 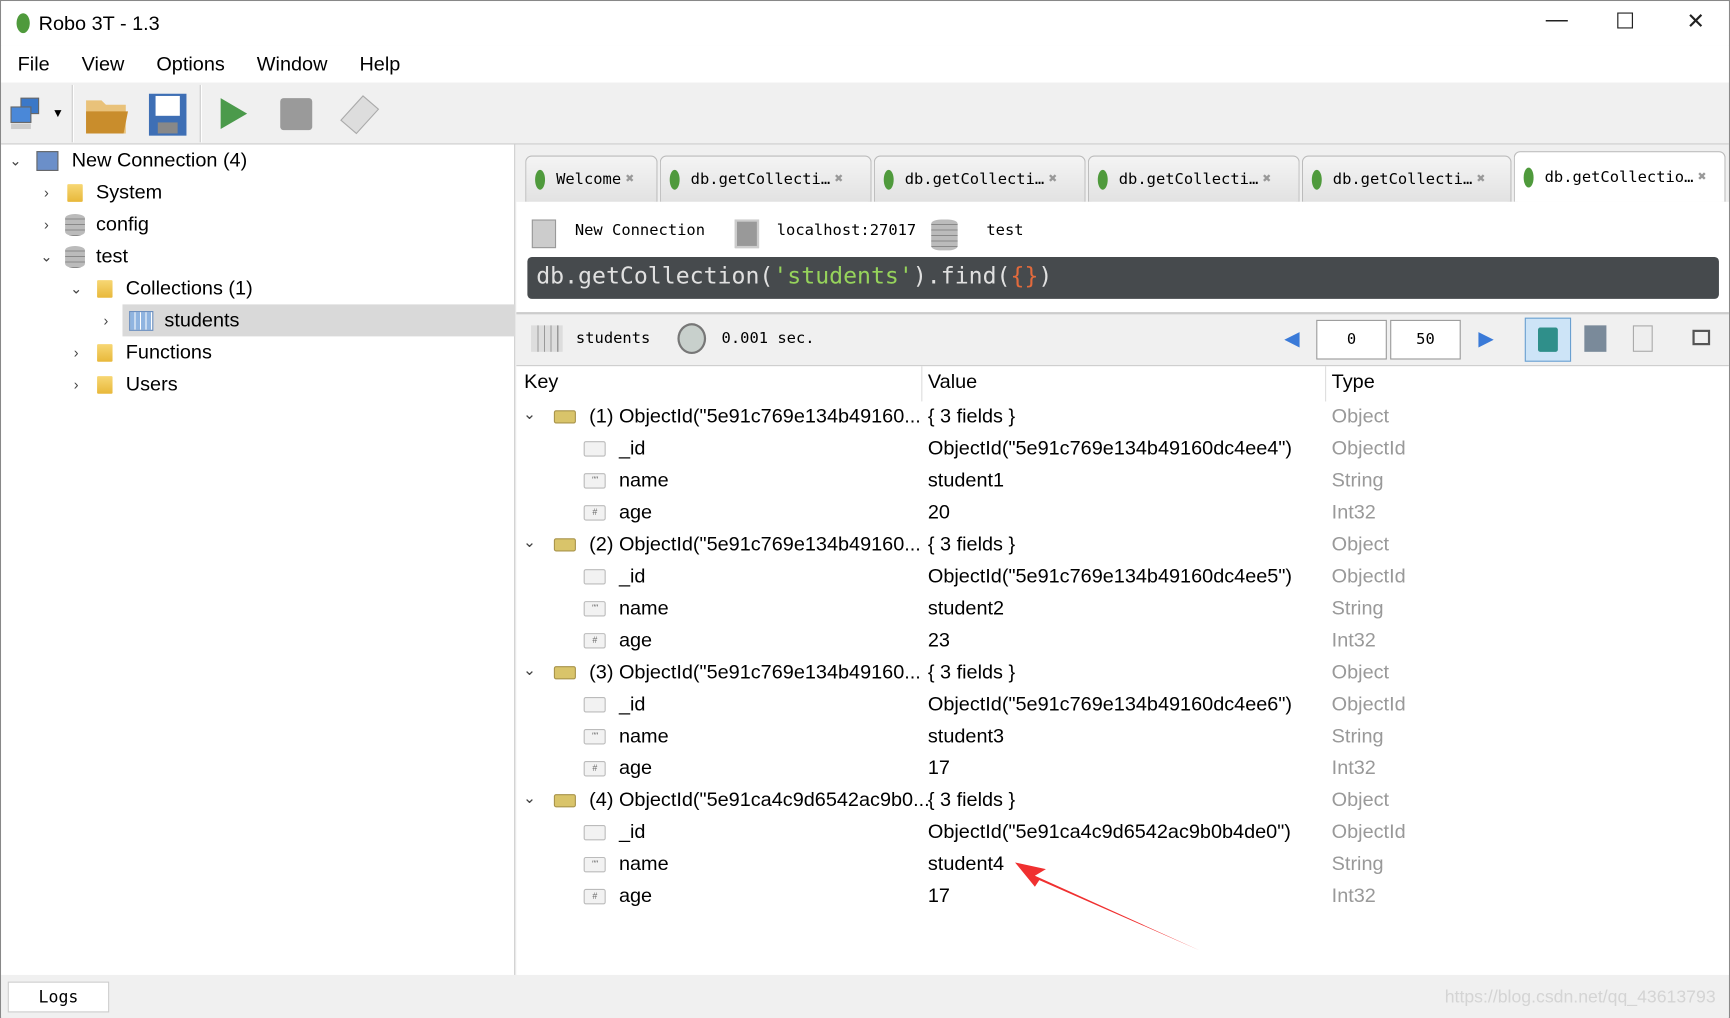 I want to click on query-editor: db.getCollection('students').find({}), so click(x=1123, y=277).